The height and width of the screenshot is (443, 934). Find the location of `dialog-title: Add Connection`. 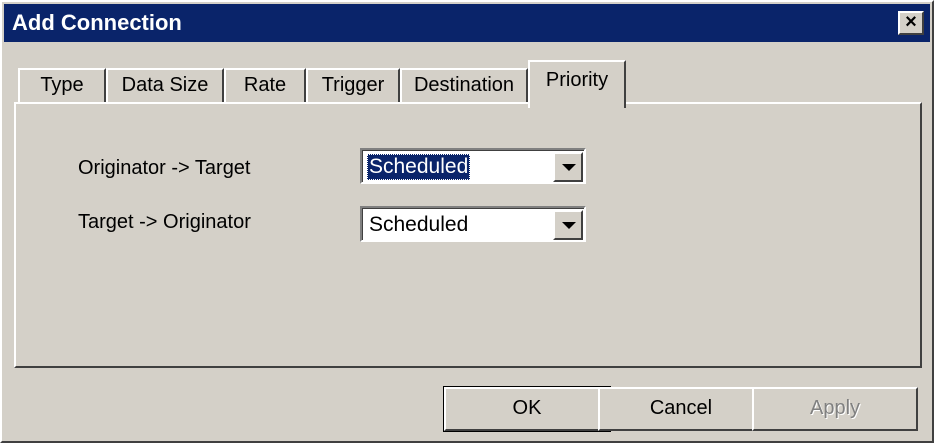

dialog-title: Add Connection is located at coordinates (97, 22).